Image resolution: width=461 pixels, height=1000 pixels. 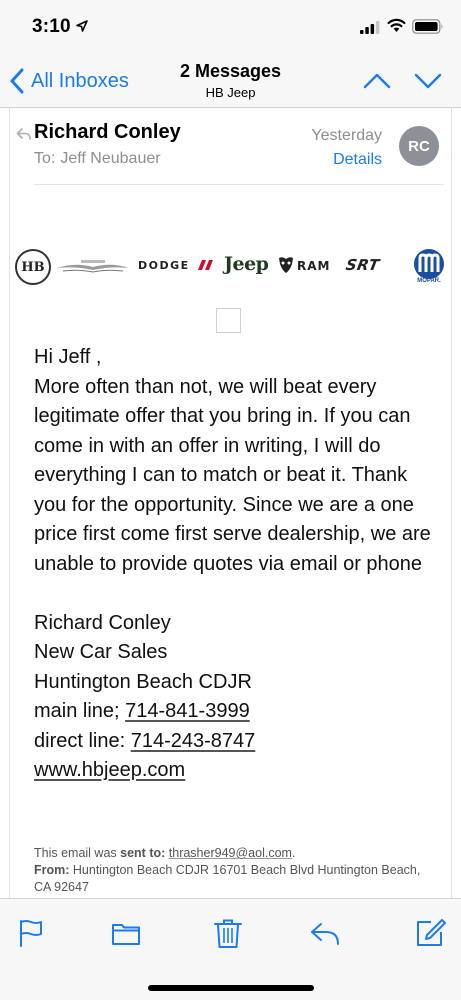 What do you see at coordinates (377, 81) in the screenshot?
I see `chevron-up-icon` at bounding box center [377, 81].